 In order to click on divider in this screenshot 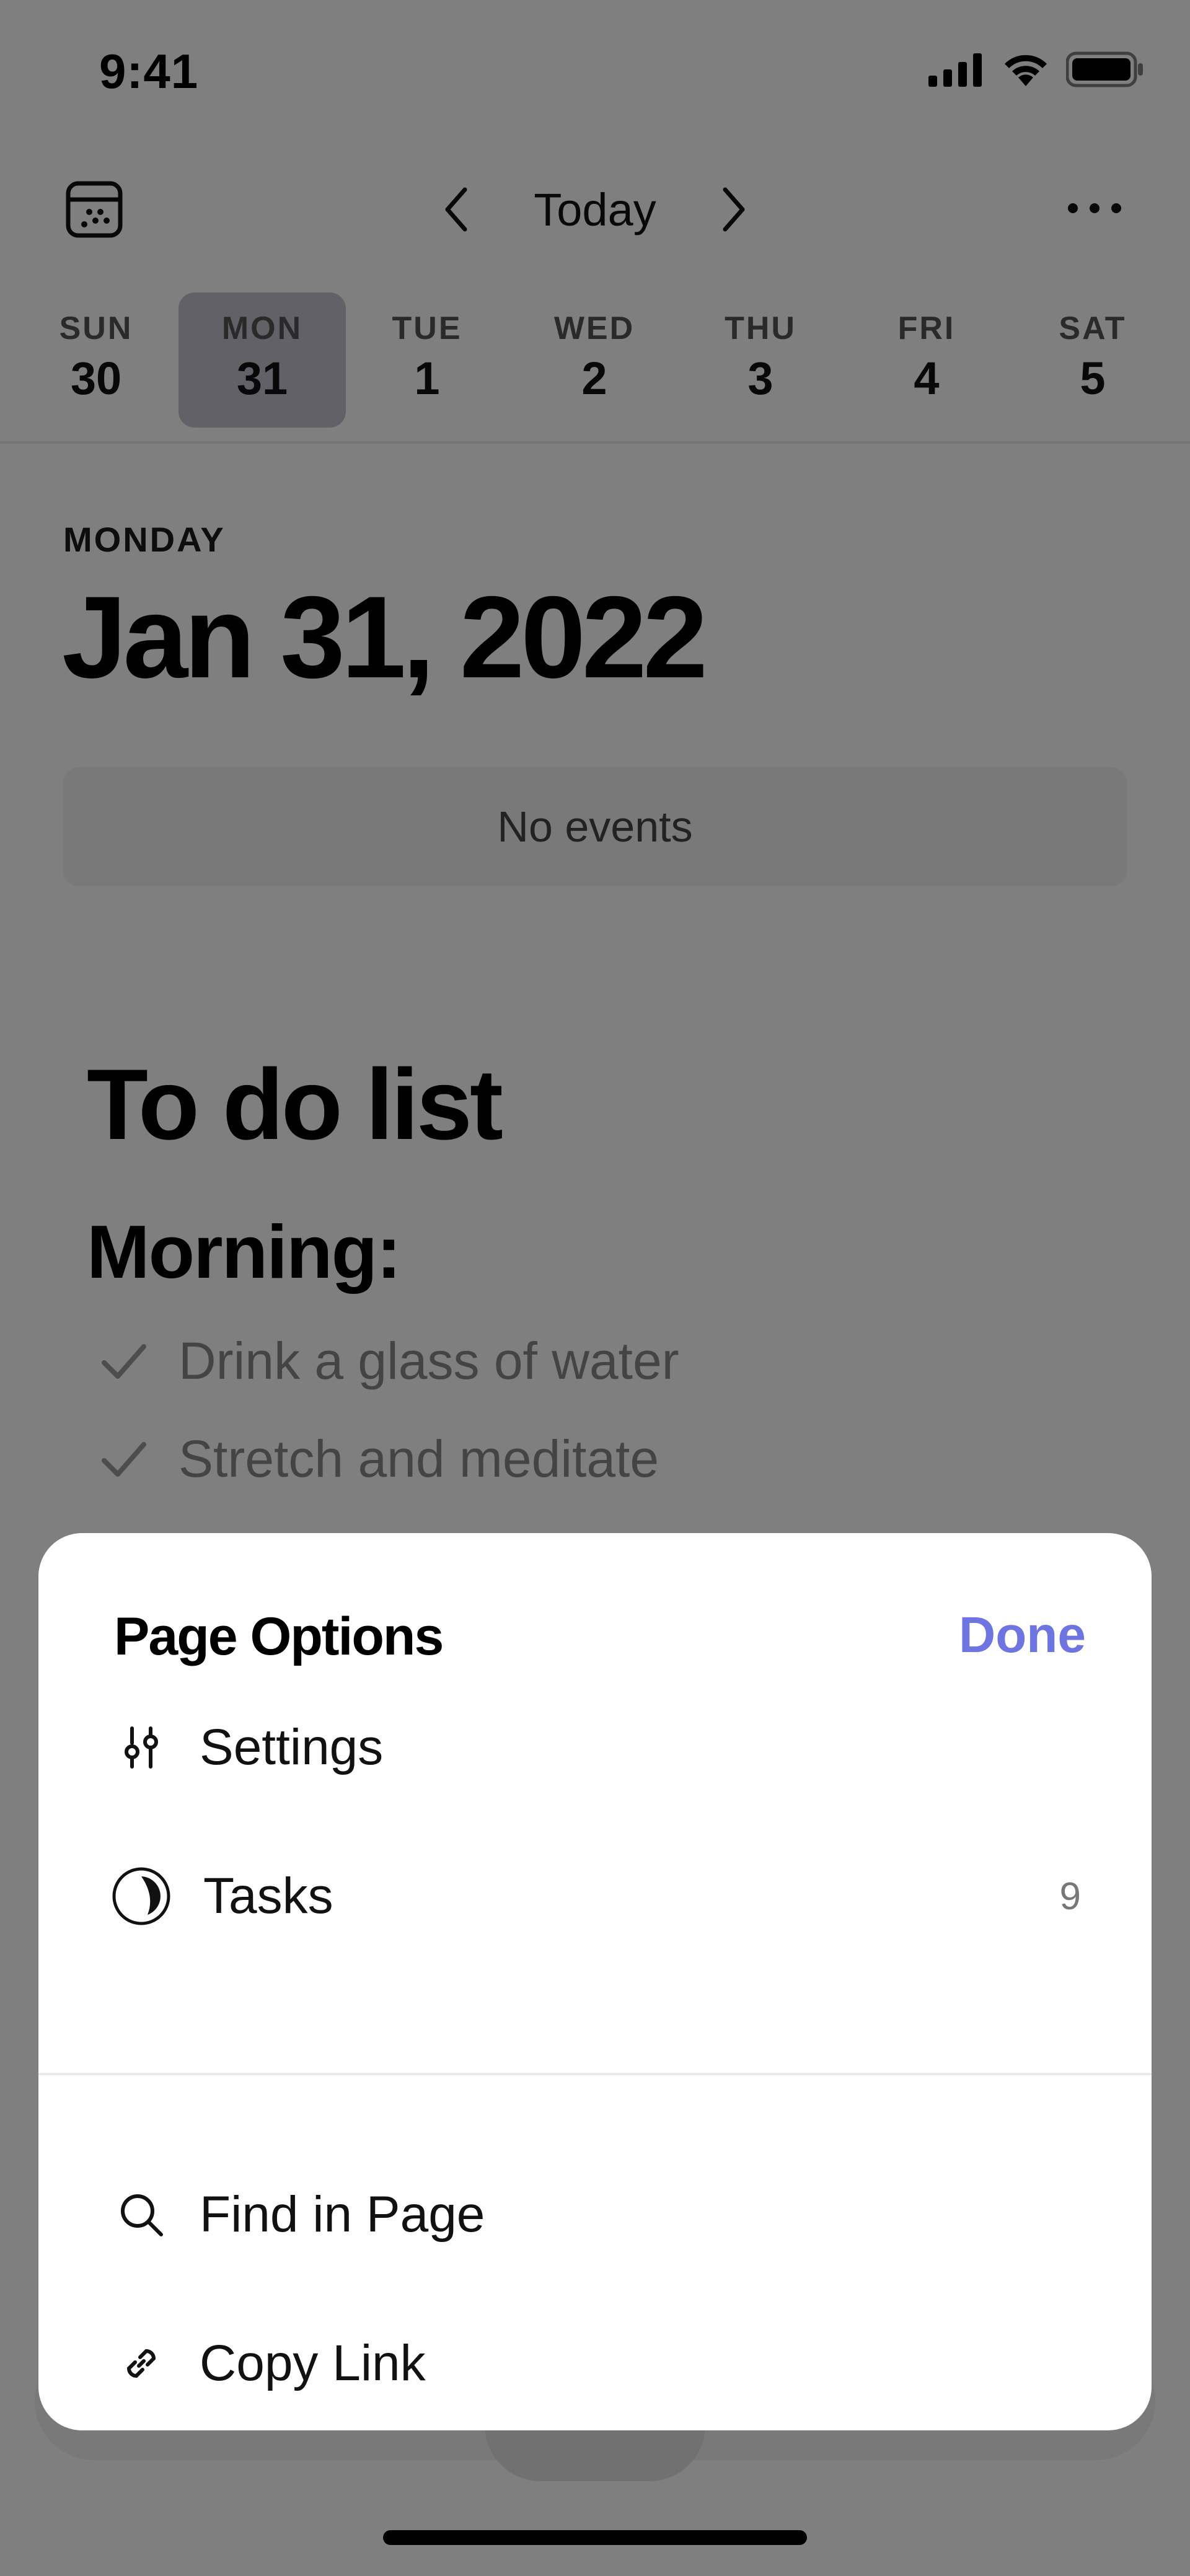, I will do `click(595, 2074)`.